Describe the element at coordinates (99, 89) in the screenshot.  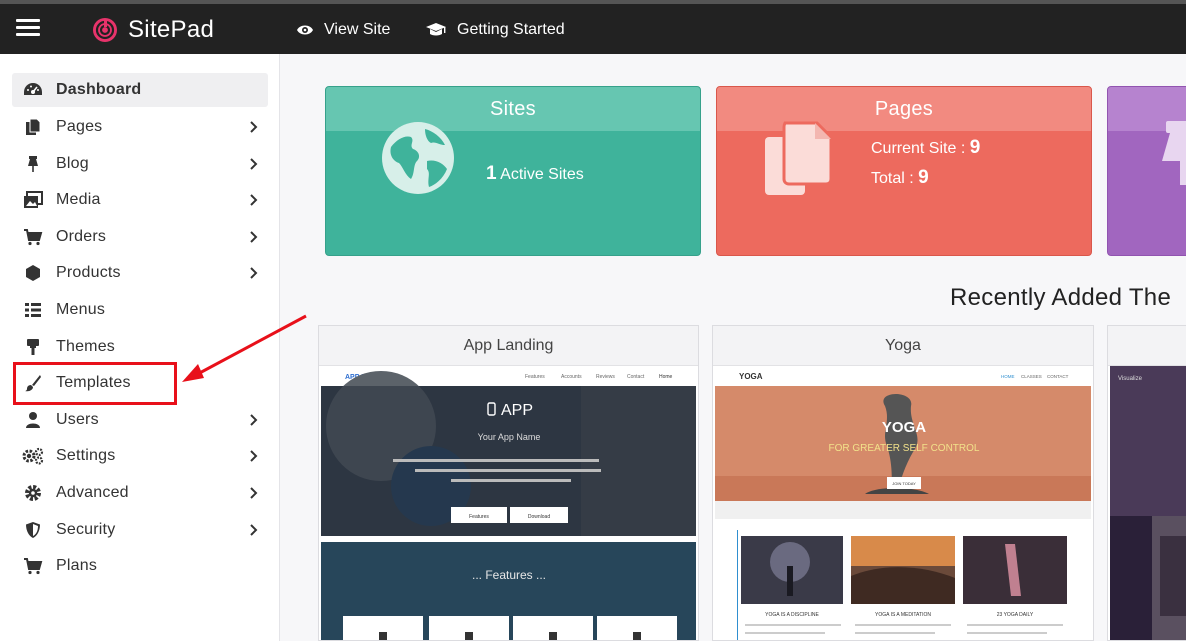
I see `sidebar-item-label: Dashboard` at that location.